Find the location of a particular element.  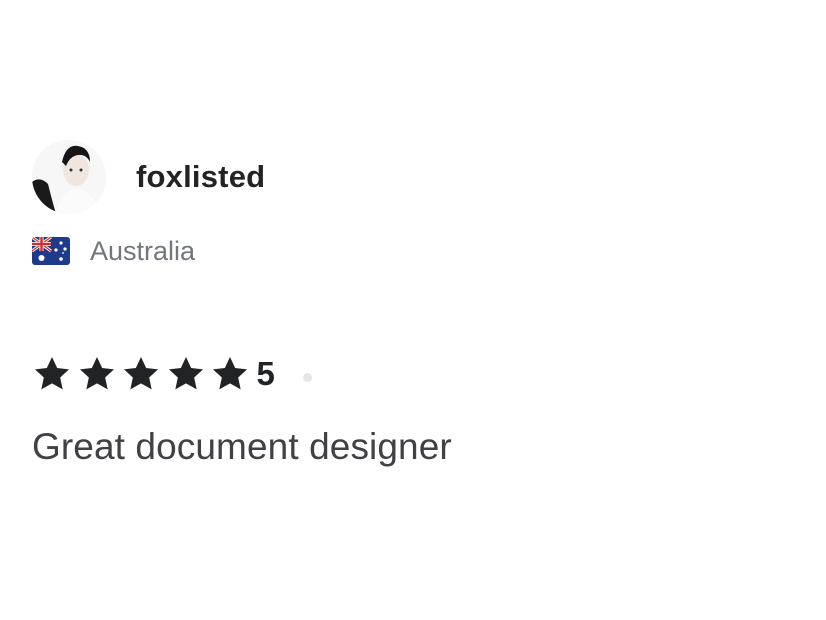

reviewer-username: foxlisted is located at coordinates (200, 177).